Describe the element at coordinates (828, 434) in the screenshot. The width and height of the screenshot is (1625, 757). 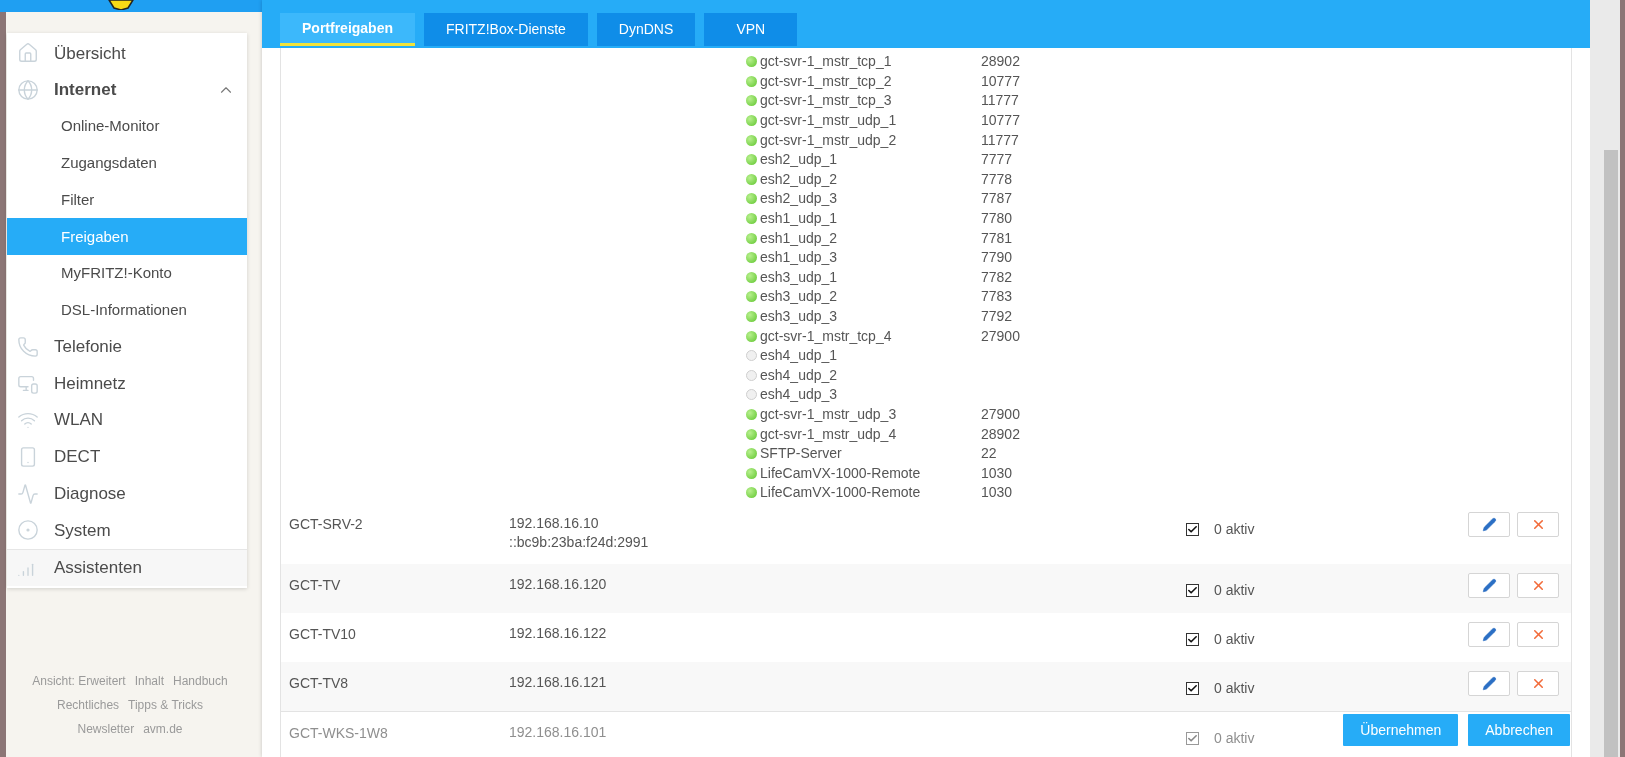
I see `rule-name: gct-svr-1_mstr_udp_4` at that location.